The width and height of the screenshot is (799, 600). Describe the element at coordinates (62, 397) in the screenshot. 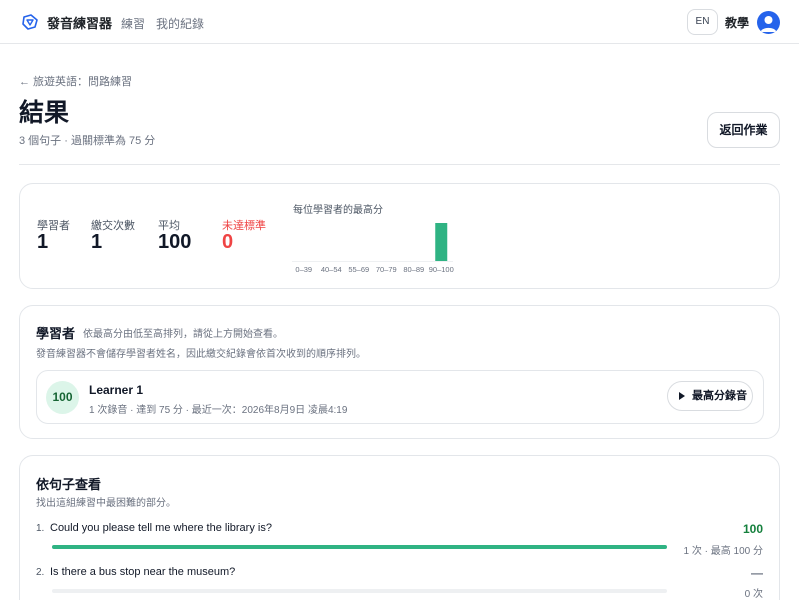

I see `learner-score-badge: 100` at that location.